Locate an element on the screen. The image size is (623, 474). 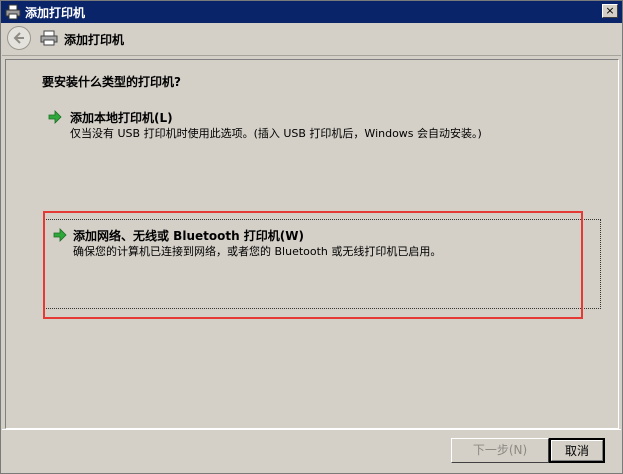
back-button is located at coordinates (19, 38).